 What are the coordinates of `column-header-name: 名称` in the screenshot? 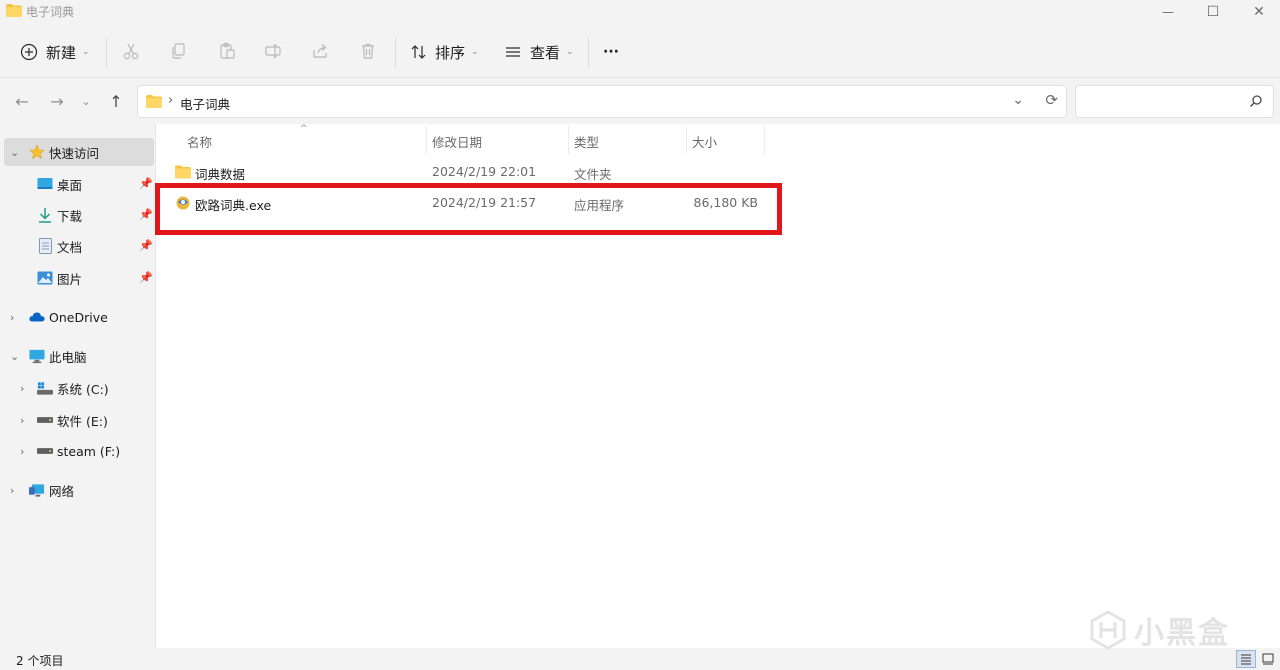 It's located at (199, 141).